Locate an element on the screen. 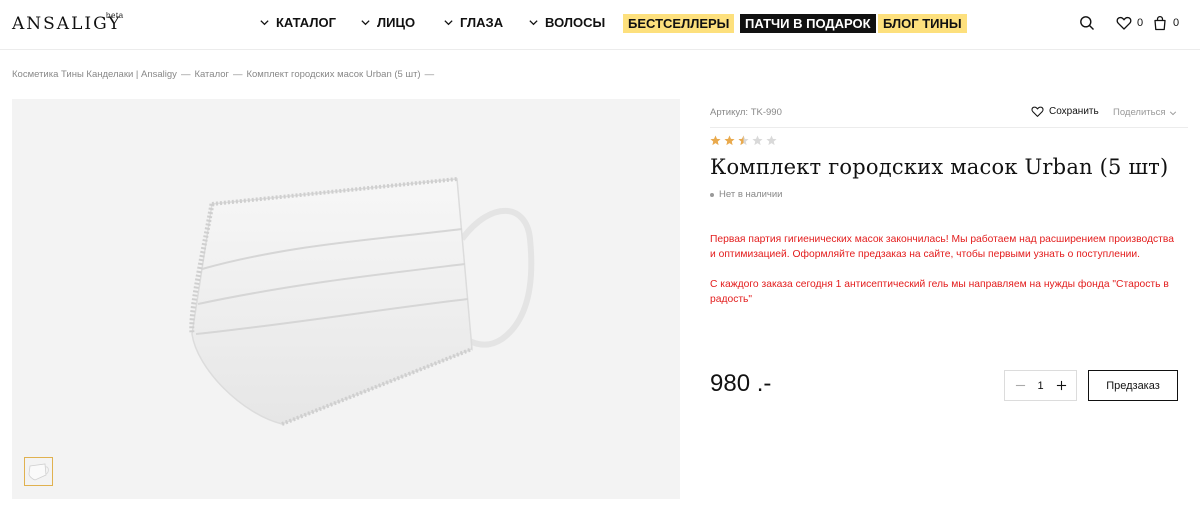 The height and width of the screenshot is (531, 1200). nav-face: ЛИЦО is located at coordinates (387, 22).